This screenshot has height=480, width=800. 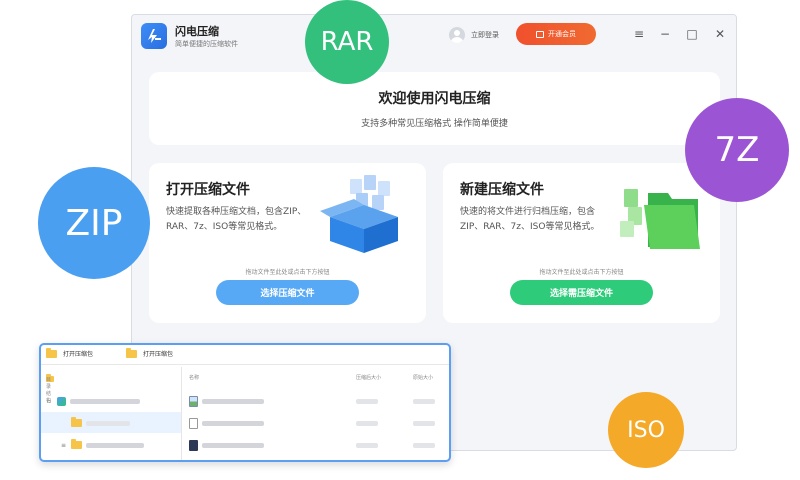 I want to click on menu-icon: ≡, so click(x=639, y=34).